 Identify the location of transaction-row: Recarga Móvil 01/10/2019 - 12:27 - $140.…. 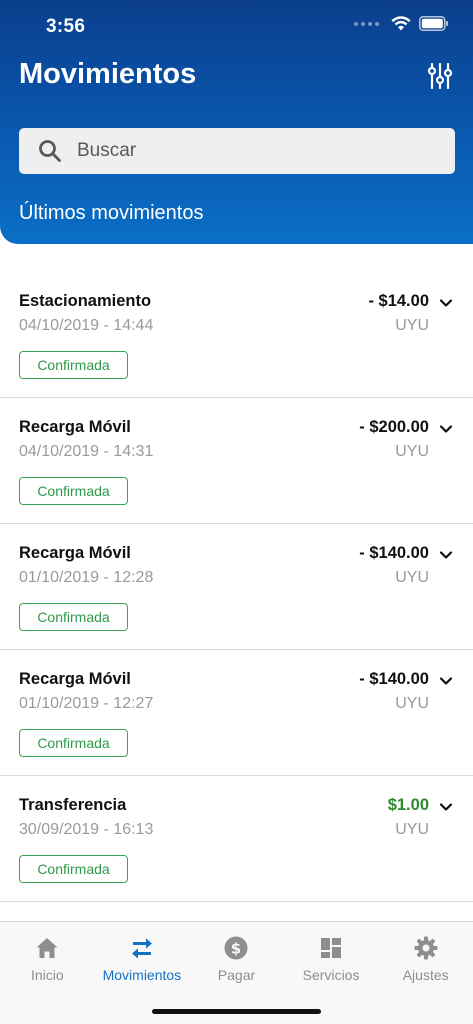
(236, 713).